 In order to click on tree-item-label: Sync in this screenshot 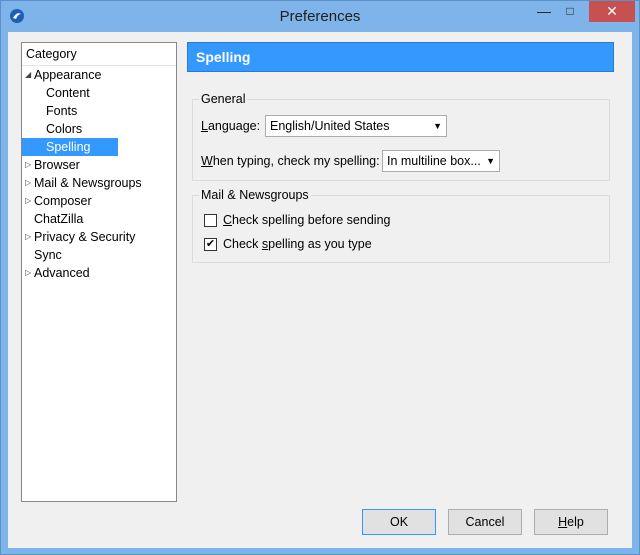, I will do `click(48, 255)`.